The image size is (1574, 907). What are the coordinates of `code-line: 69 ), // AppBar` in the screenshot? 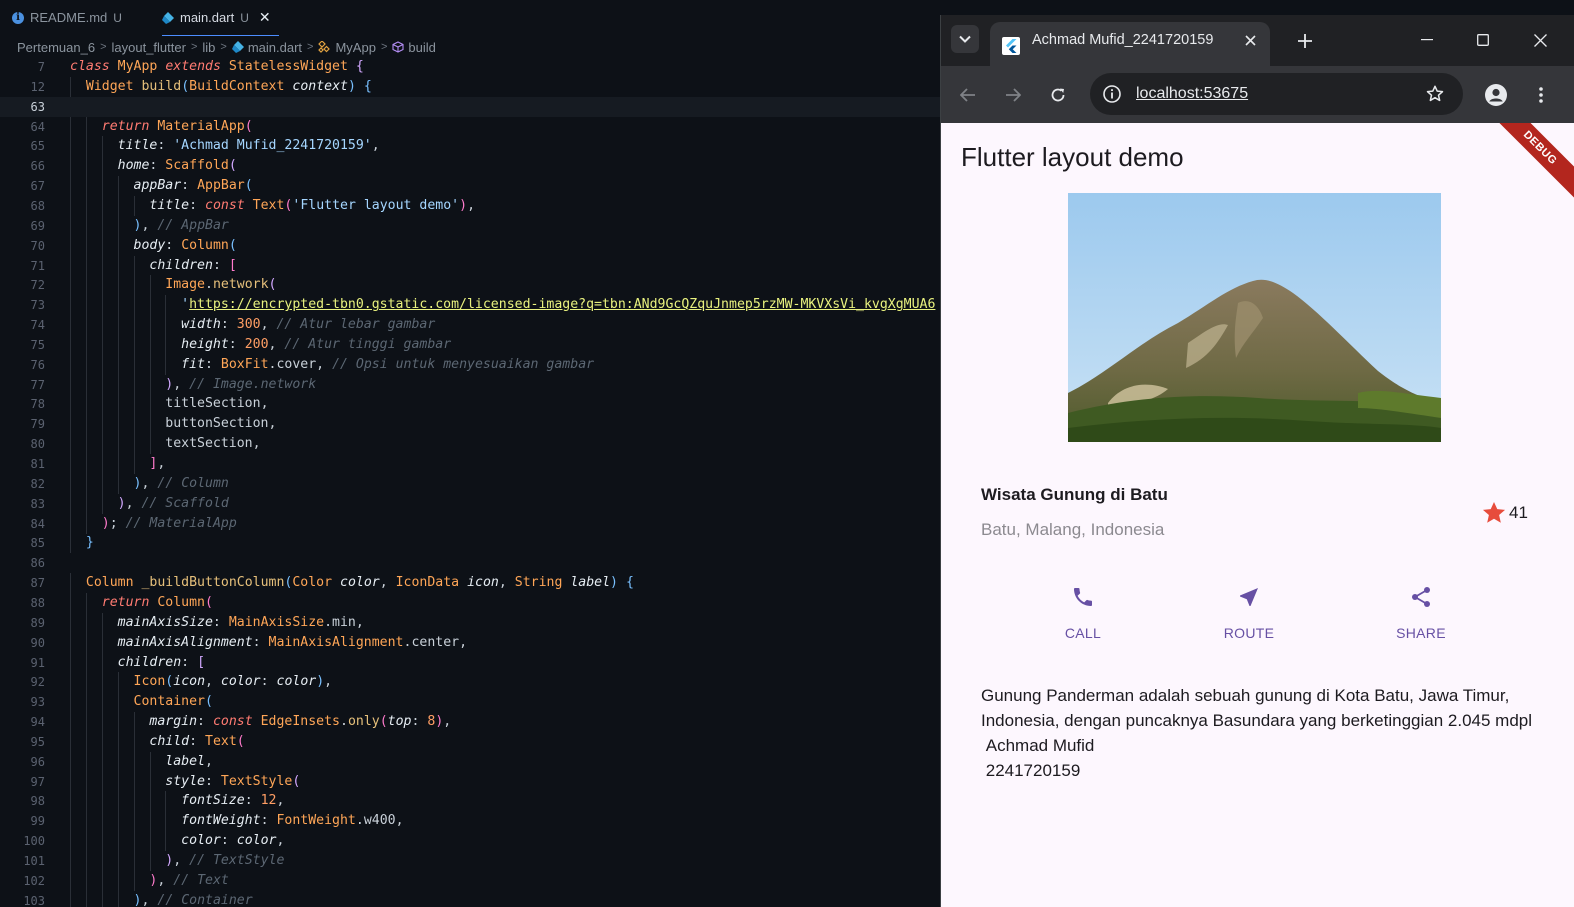 It's located at (470, 225).